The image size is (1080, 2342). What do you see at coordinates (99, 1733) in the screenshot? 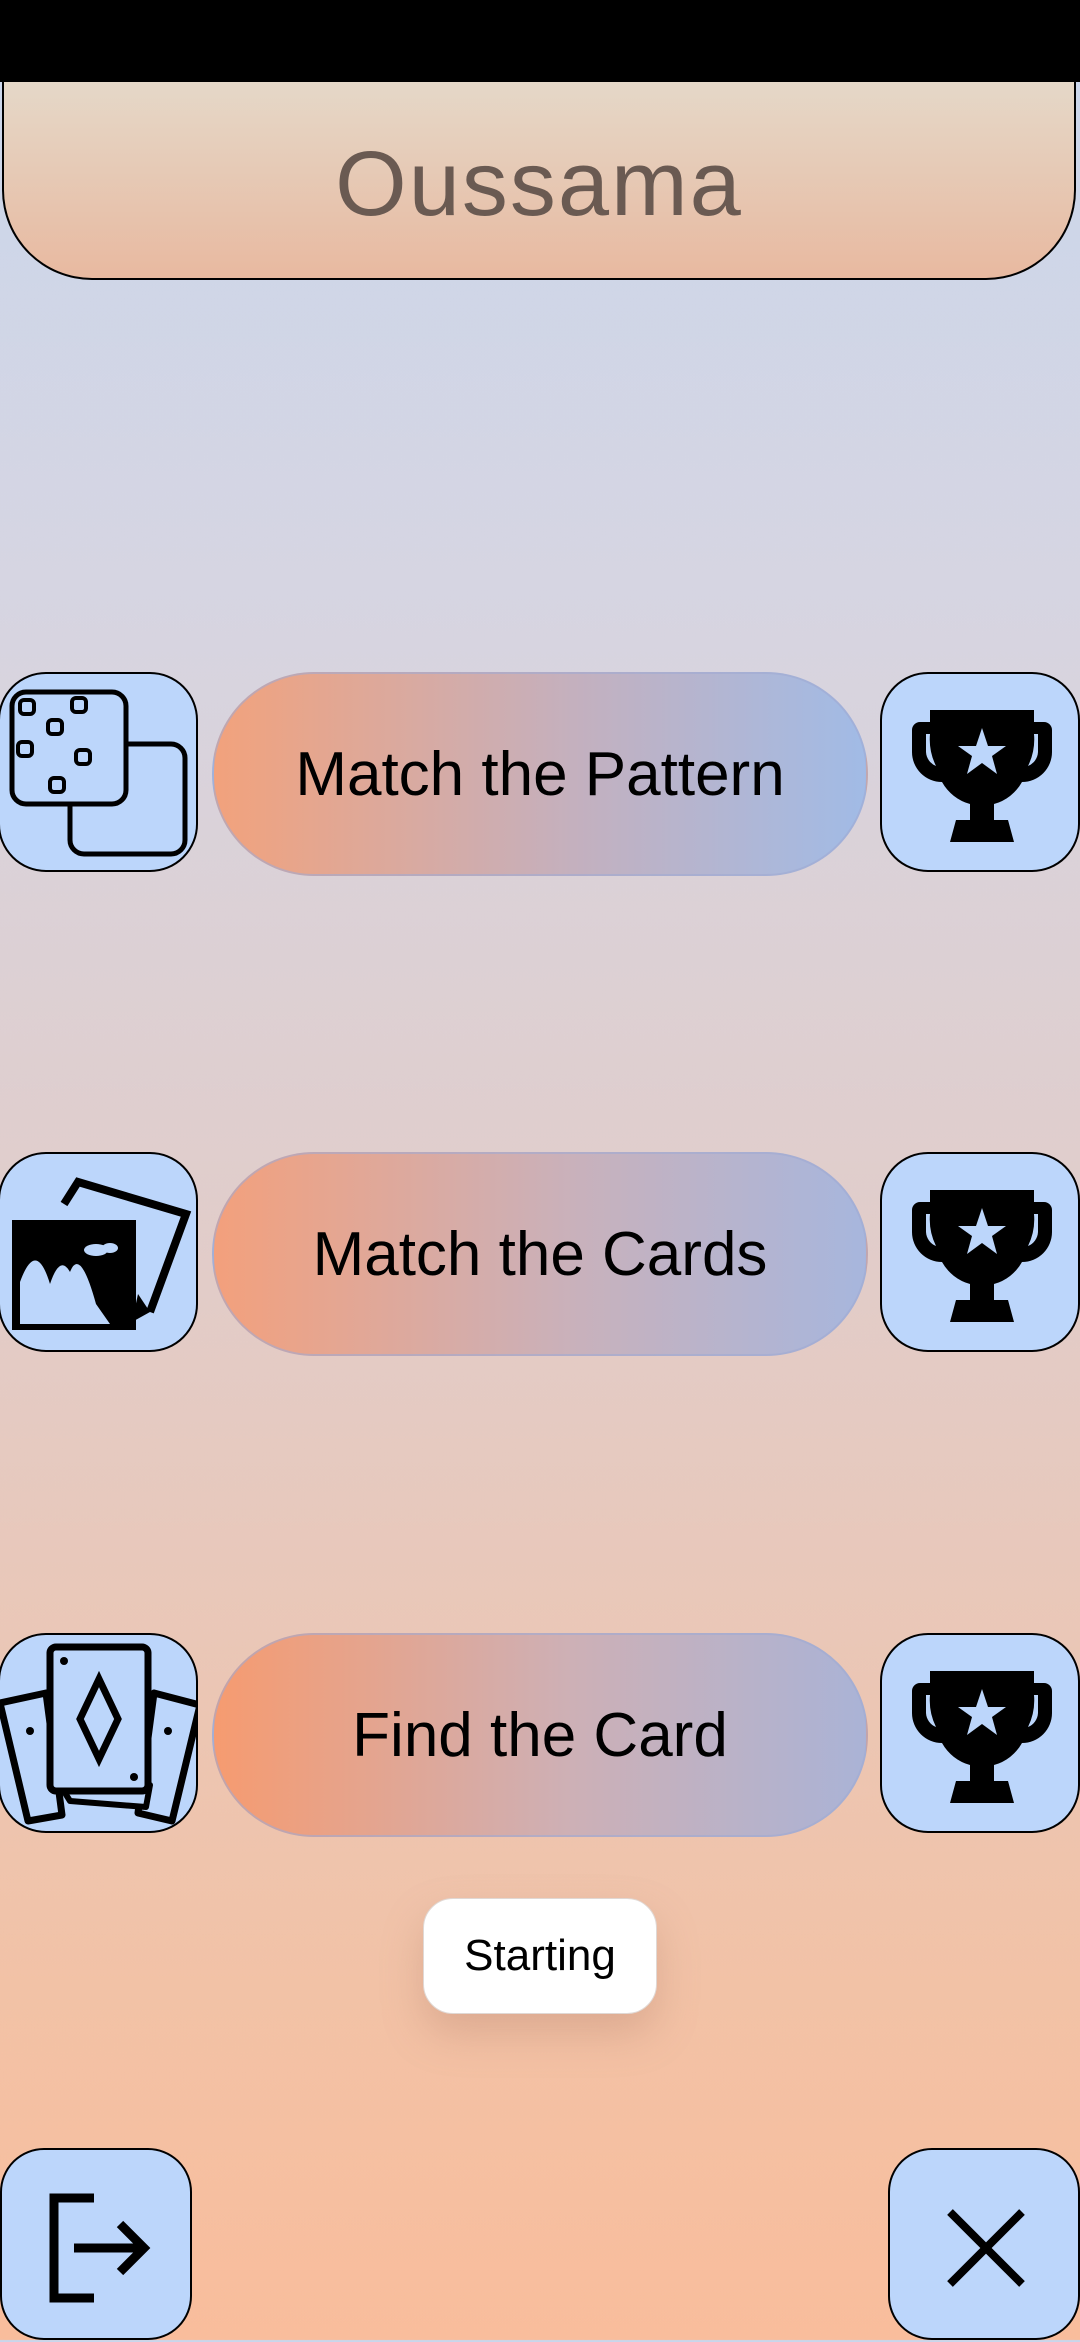
I see `playing-cards-icon` at bounding box center [99, 1733].